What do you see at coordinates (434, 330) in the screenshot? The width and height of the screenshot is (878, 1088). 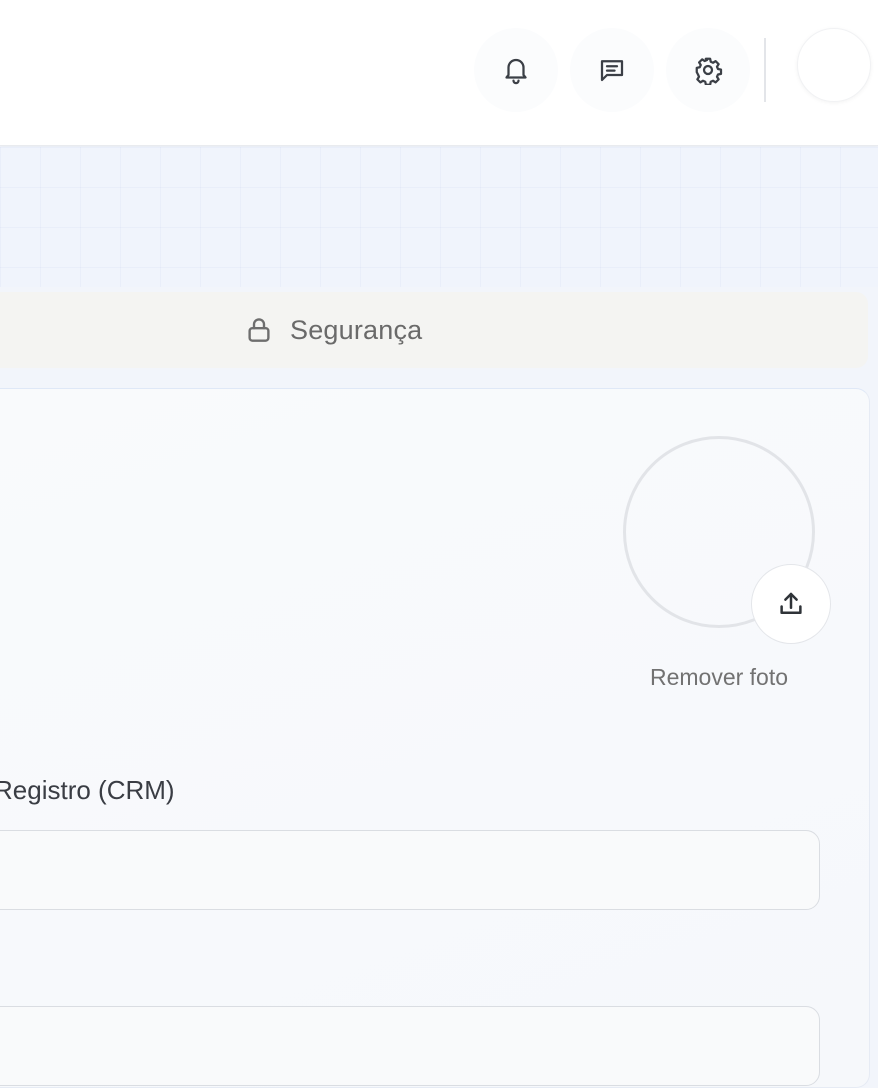 I see `settings-tabs: Segurança` at bounding box center [434, 330].